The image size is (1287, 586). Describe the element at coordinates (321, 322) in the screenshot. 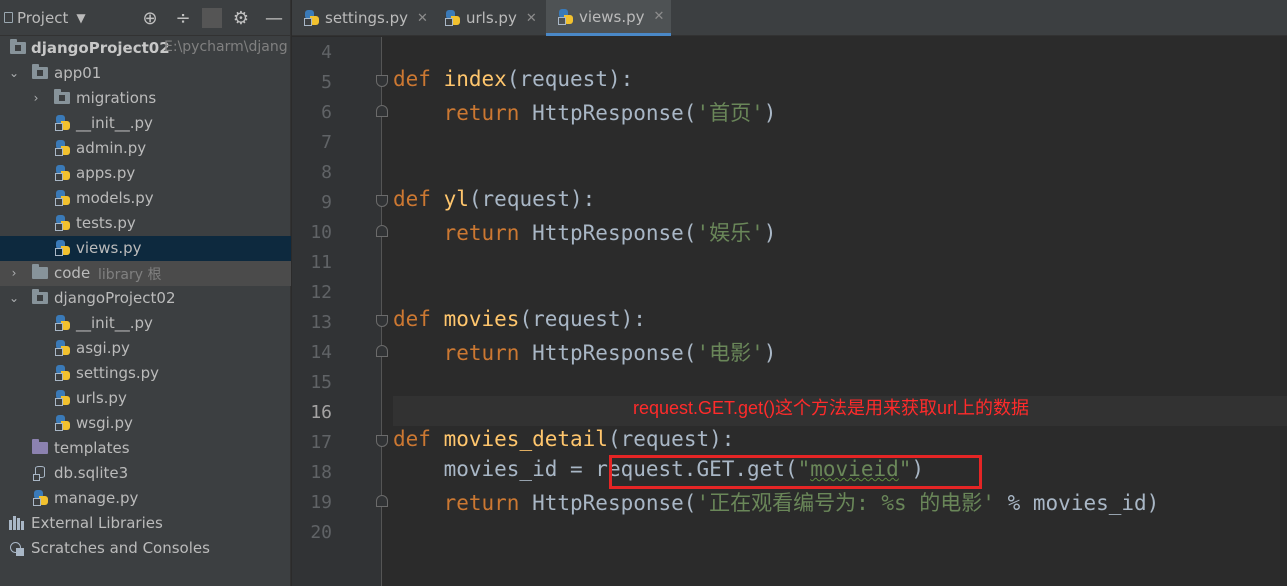

I see `line-number: 13` at that location.